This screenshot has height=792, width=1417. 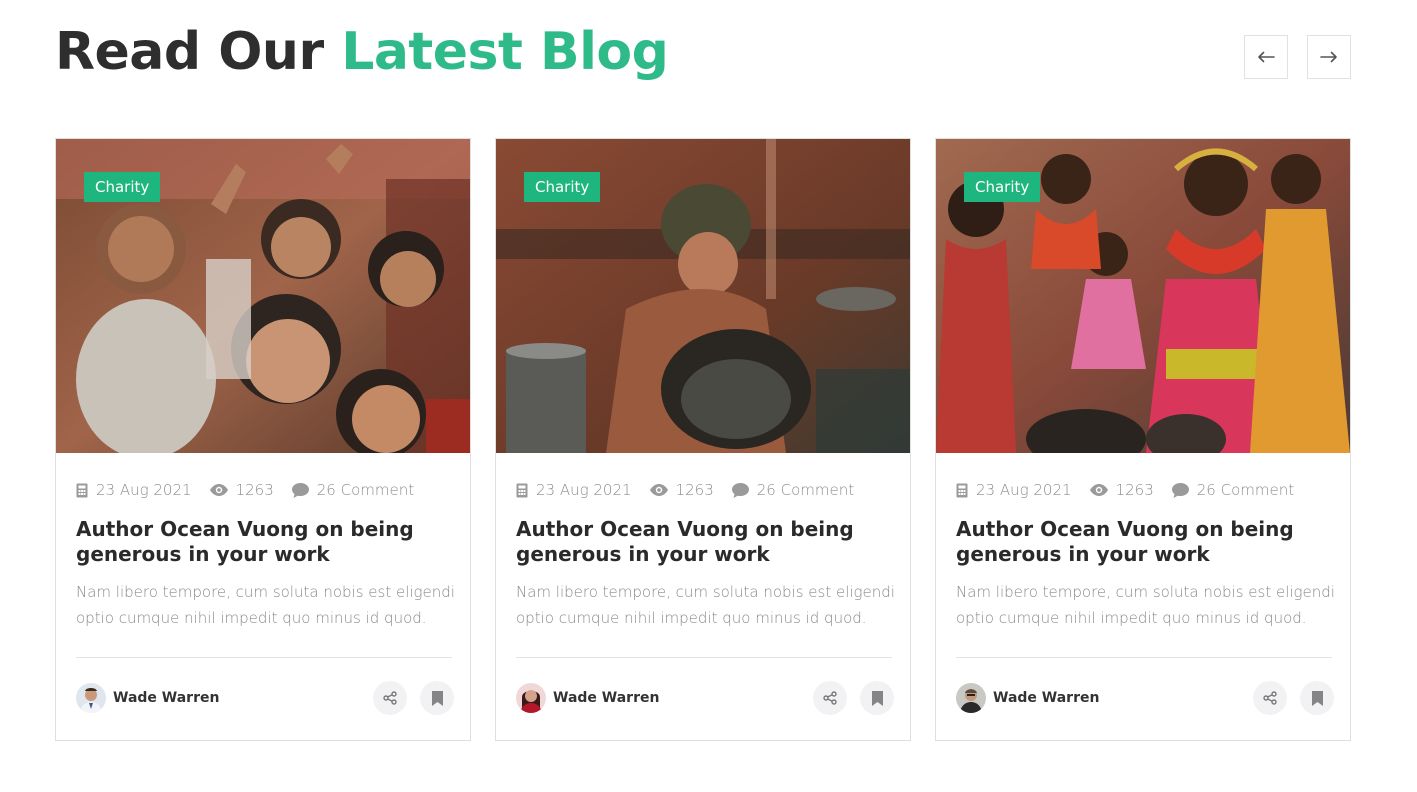 I want to click on previous-button, so click(x=1266, y=57).